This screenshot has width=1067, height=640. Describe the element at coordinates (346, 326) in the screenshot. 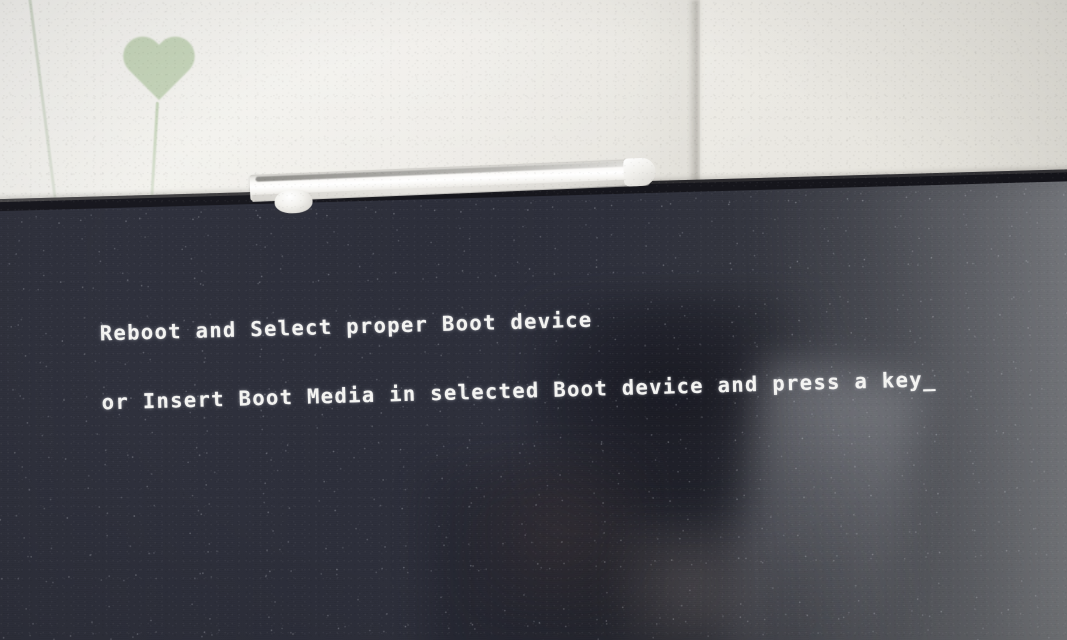

I see `bios-message-line-1: Reboot and Select proper Boot device` at that location.